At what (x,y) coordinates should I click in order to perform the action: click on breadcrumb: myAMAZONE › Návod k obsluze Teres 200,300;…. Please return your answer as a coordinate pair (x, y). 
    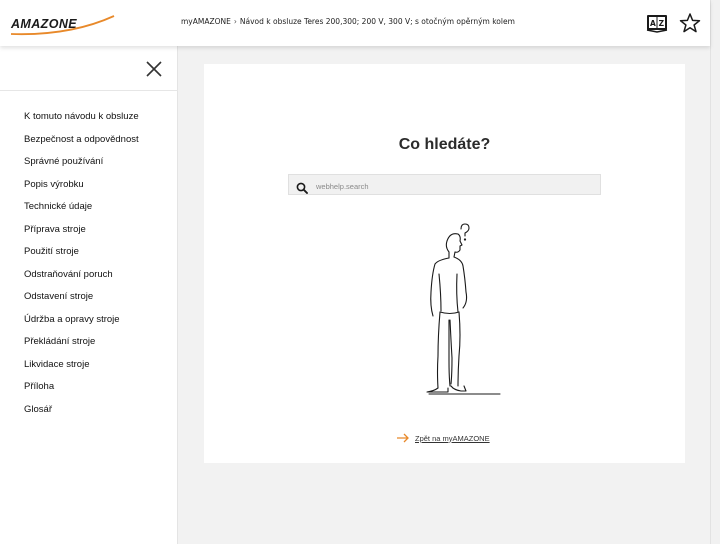
    Looking at the image, I should click on (348, 21).